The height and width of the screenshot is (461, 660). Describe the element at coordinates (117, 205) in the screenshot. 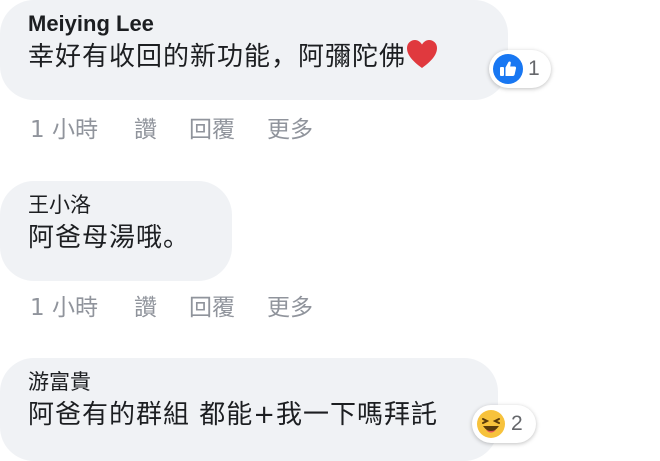

I see `comment-author: 王小洛` at that location.